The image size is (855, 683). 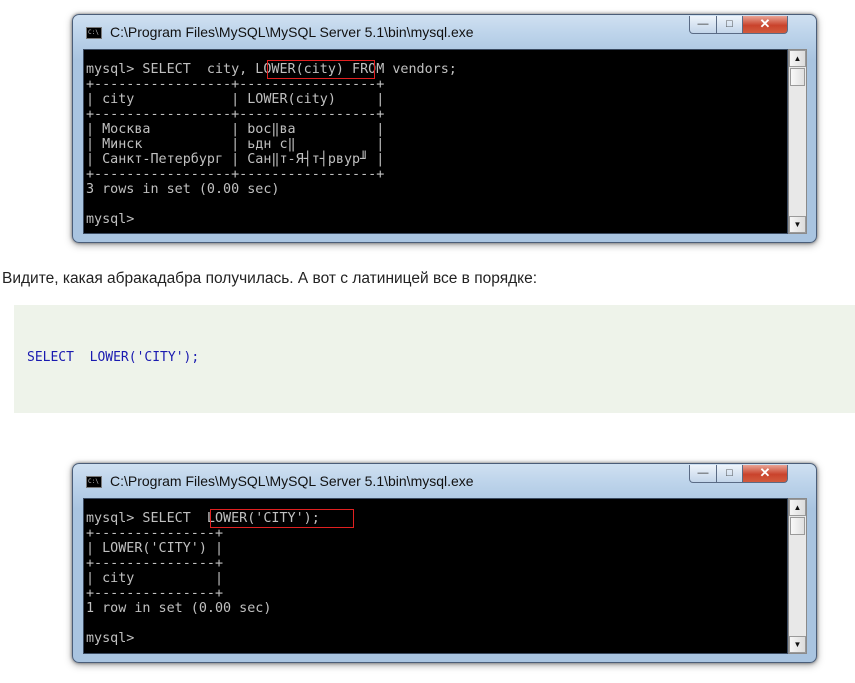 What do you see at coordinates (235, 99) in the screenshot?
I see `console-line: | city | LOWER(city) |` at bounding box center [235, 99].